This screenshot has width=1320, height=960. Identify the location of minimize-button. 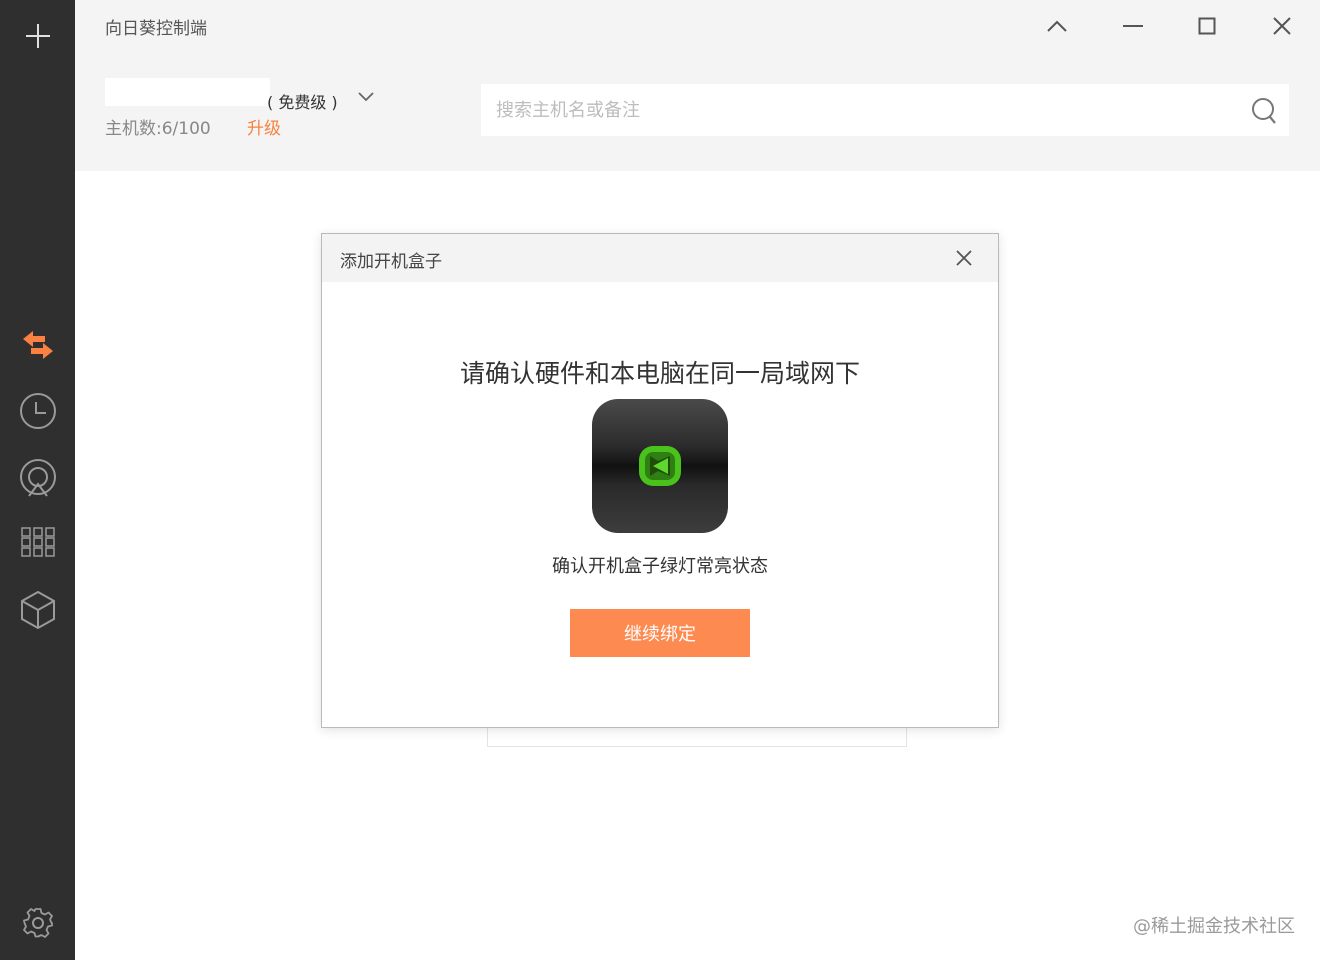
(1133, 26).